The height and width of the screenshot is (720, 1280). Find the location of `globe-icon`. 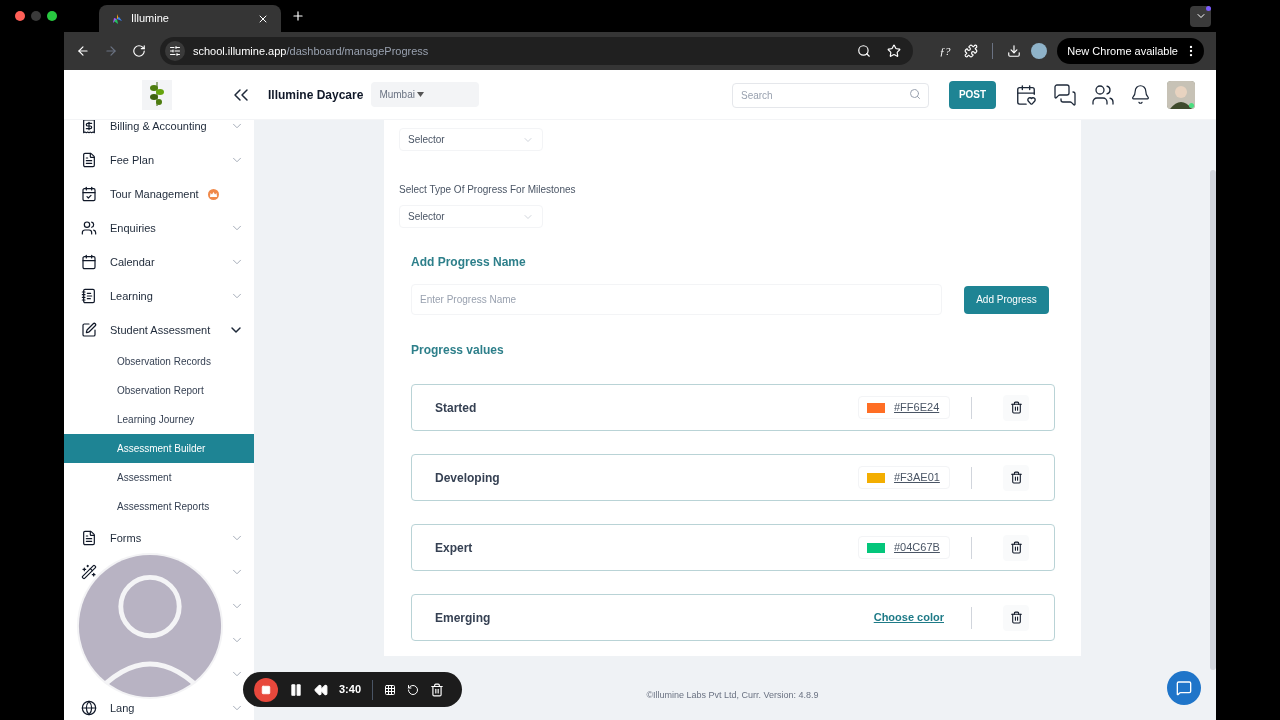

globe-icon is located at coordinates (89, 708).